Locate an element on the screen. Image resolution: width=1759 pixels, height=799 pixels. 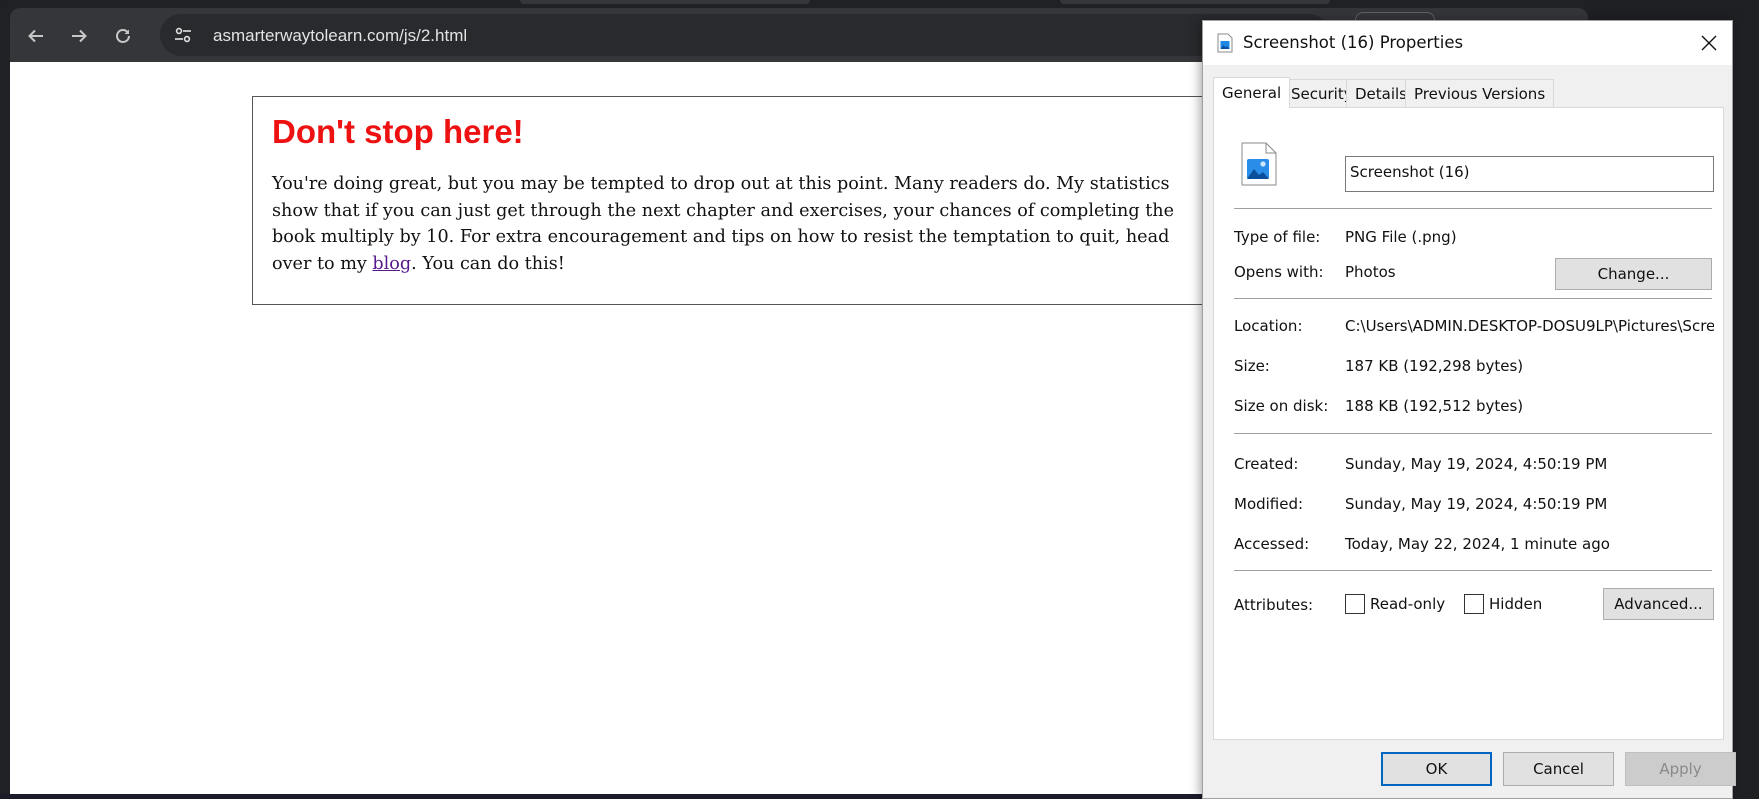
back-button is located at coordinates (36, 36).